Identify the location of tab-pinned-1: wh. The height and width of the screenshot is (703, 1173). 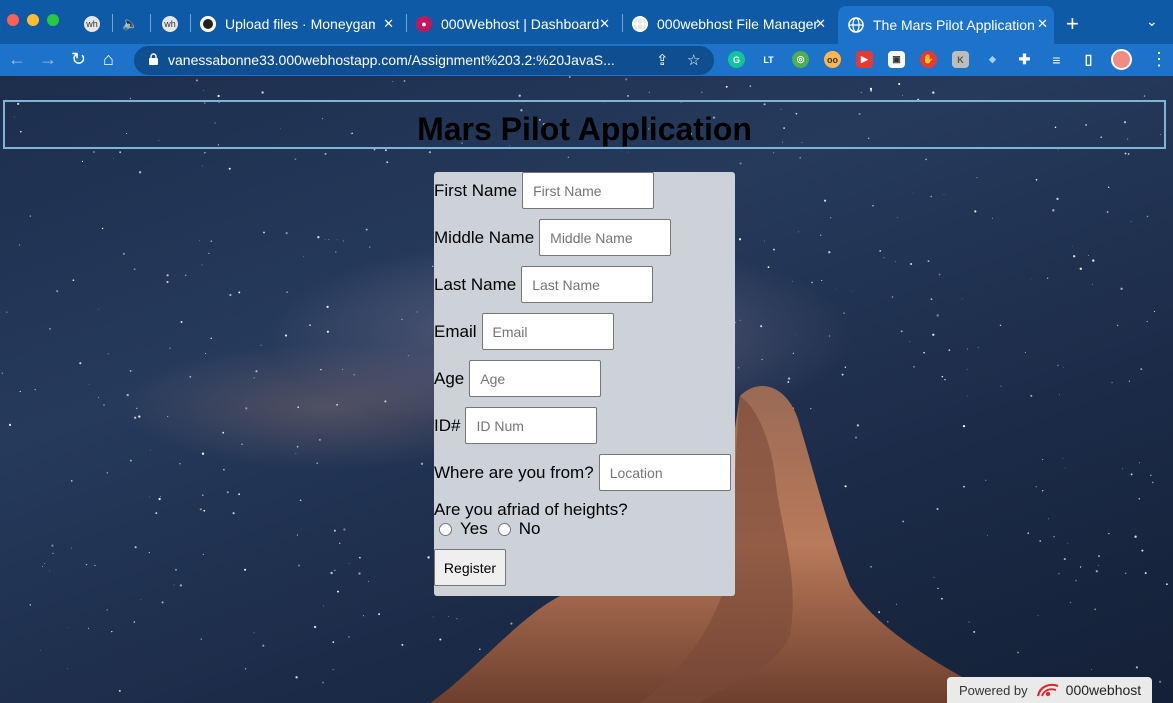
(94, 24).